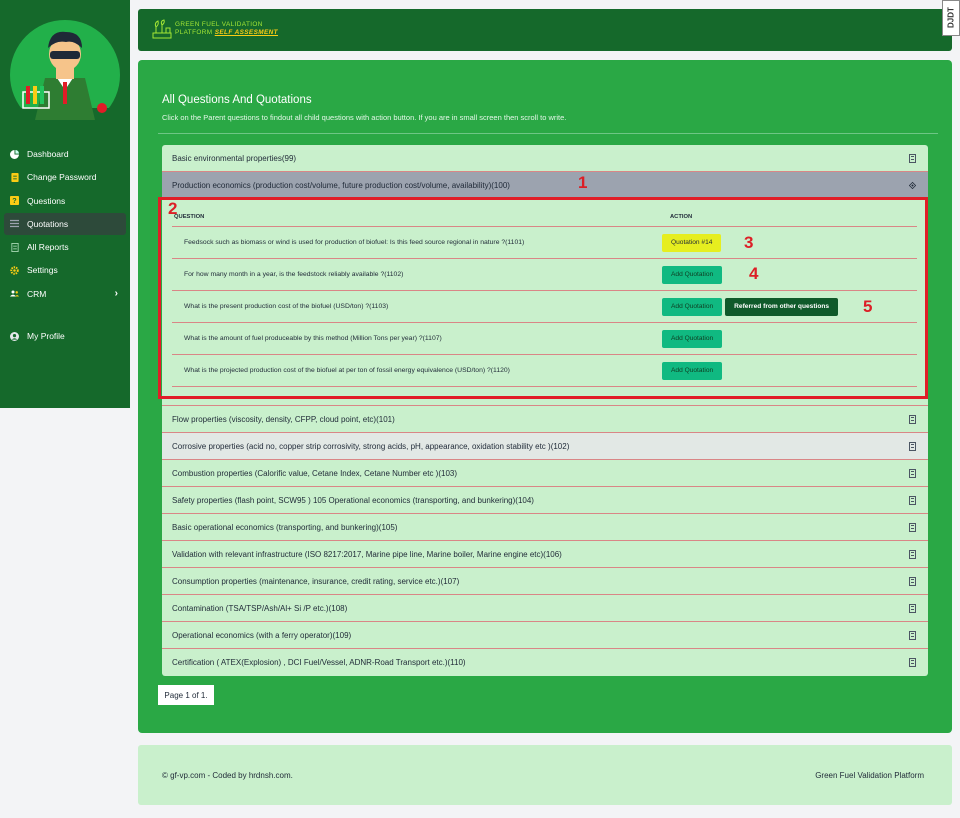  Describe the element at coordinates (219, 24) in the screenshot. I see `brand-name: GREEN FUEL VALIDATION` at that location.